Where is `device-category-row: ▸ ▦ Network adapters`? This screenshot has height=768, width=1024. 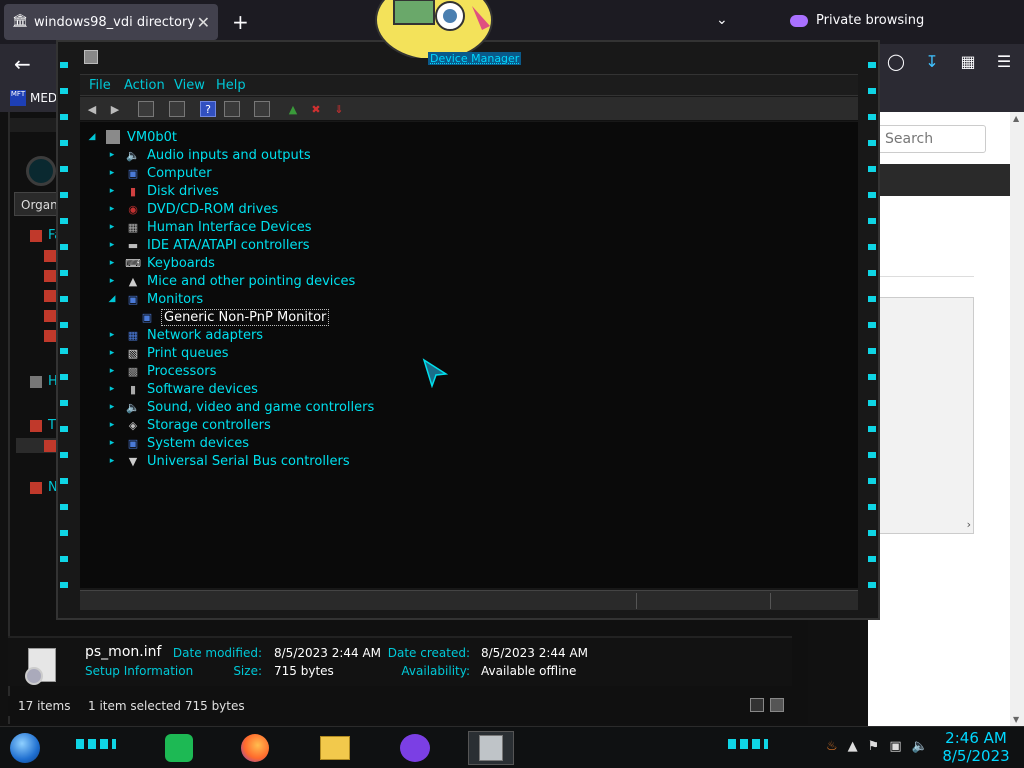
device-category-row: ▸ ▦ Network adapters is located at coordinates (184, 335).